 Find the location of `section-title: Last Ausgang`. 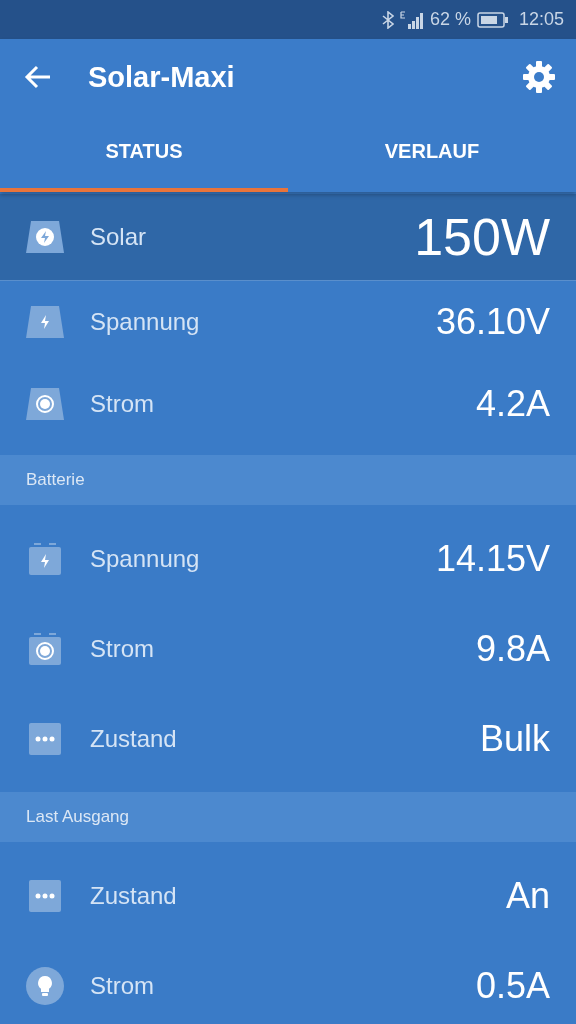

section-title: Last Ausgang is located at coordinates (78, 817).